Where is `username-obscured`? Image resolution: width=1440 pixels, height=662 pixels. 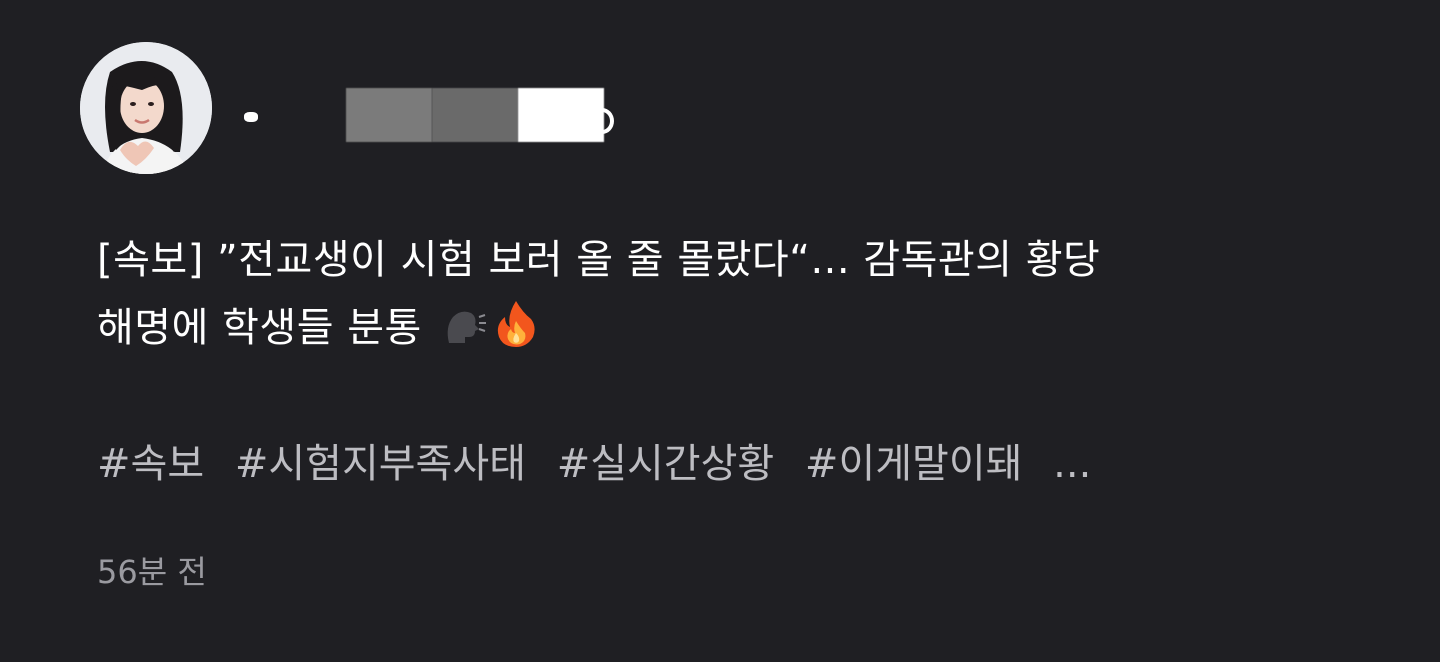 username-obscured is located at coordinates (429, 114).